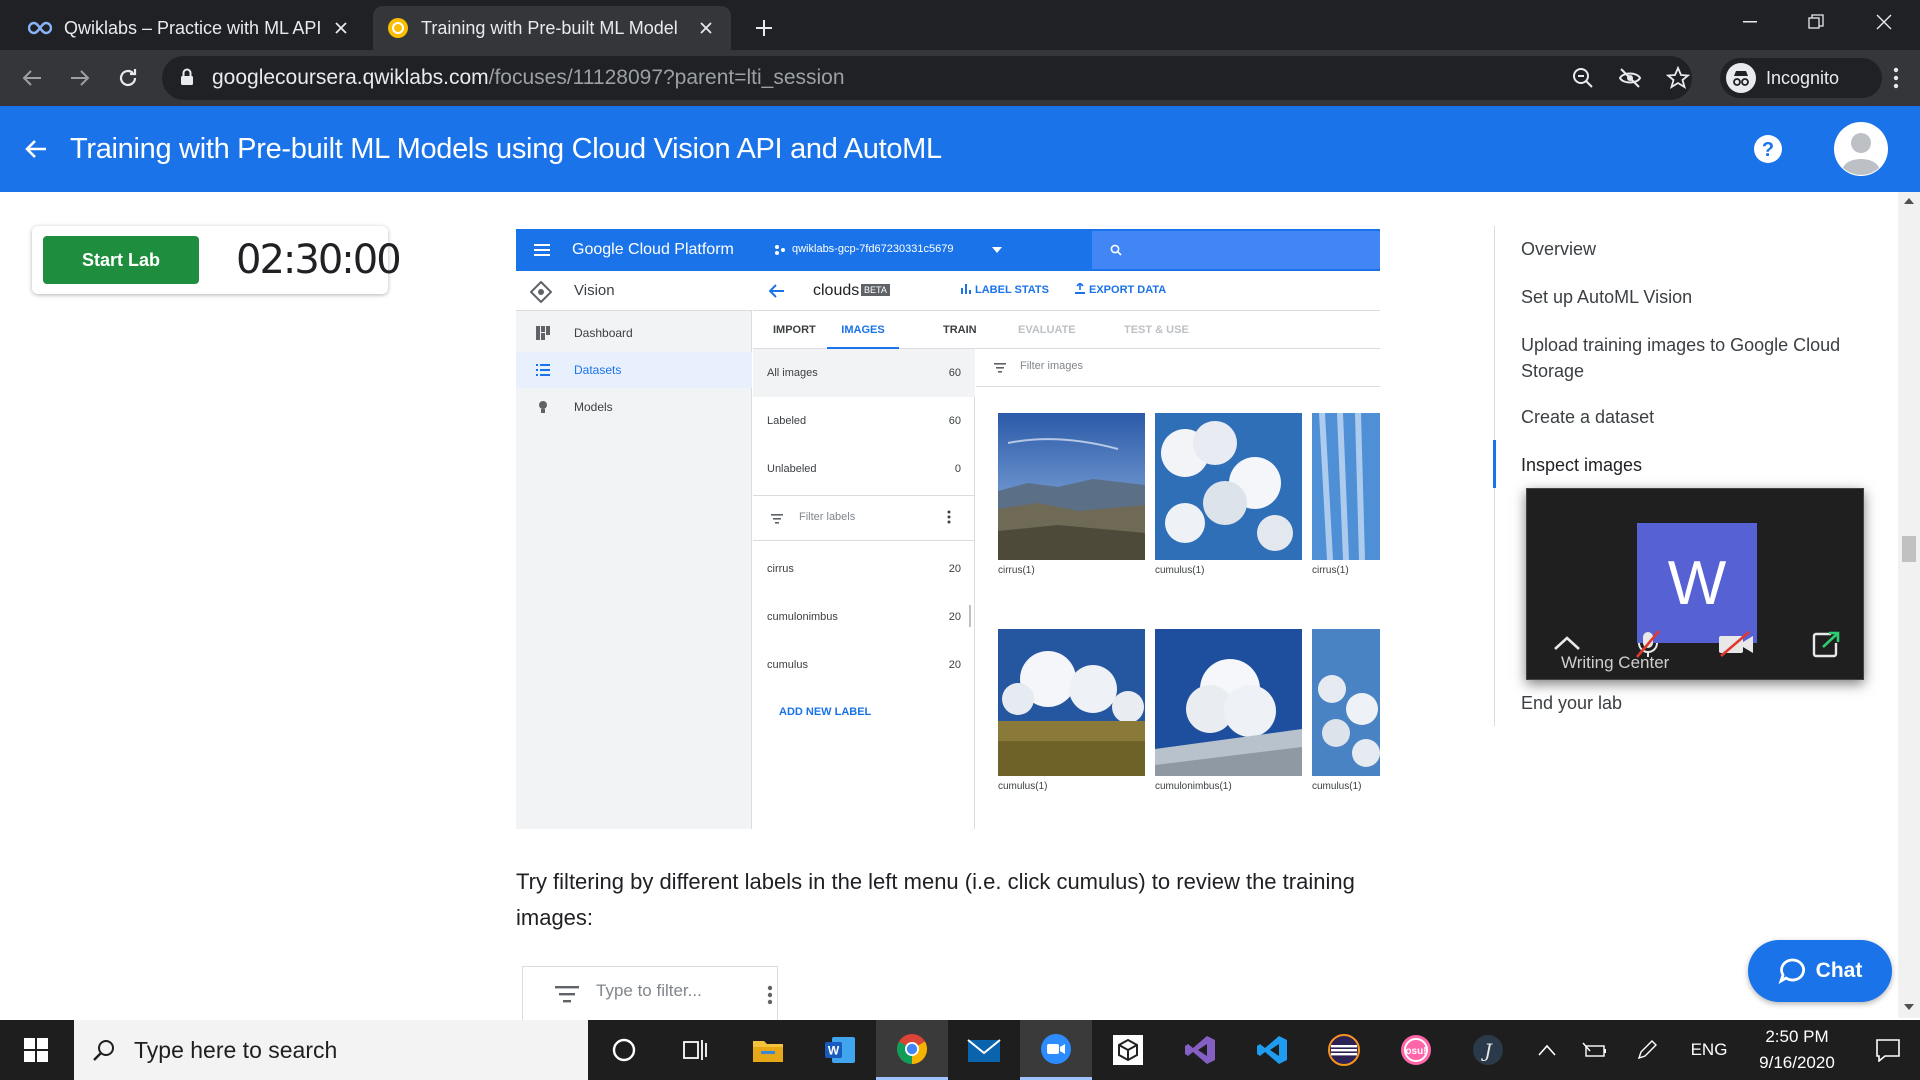 The height and width of the screenshot is (1080, 1920). I want to click on browser-tab-training: Training with Pre-built ML Model, so click(552, 28).